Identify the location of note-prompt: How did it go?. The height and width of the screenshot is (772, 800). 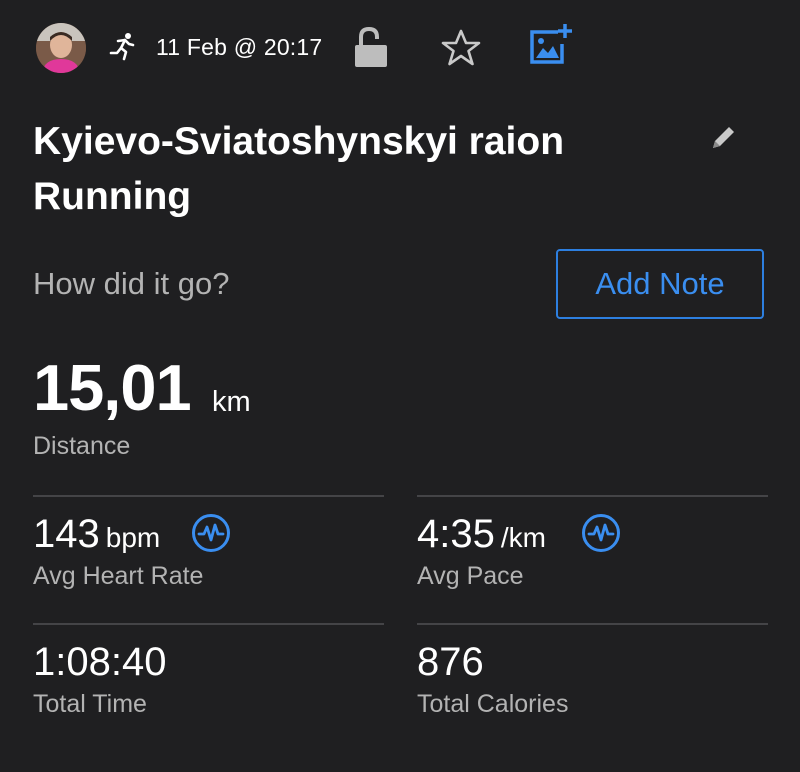
(131, 283).